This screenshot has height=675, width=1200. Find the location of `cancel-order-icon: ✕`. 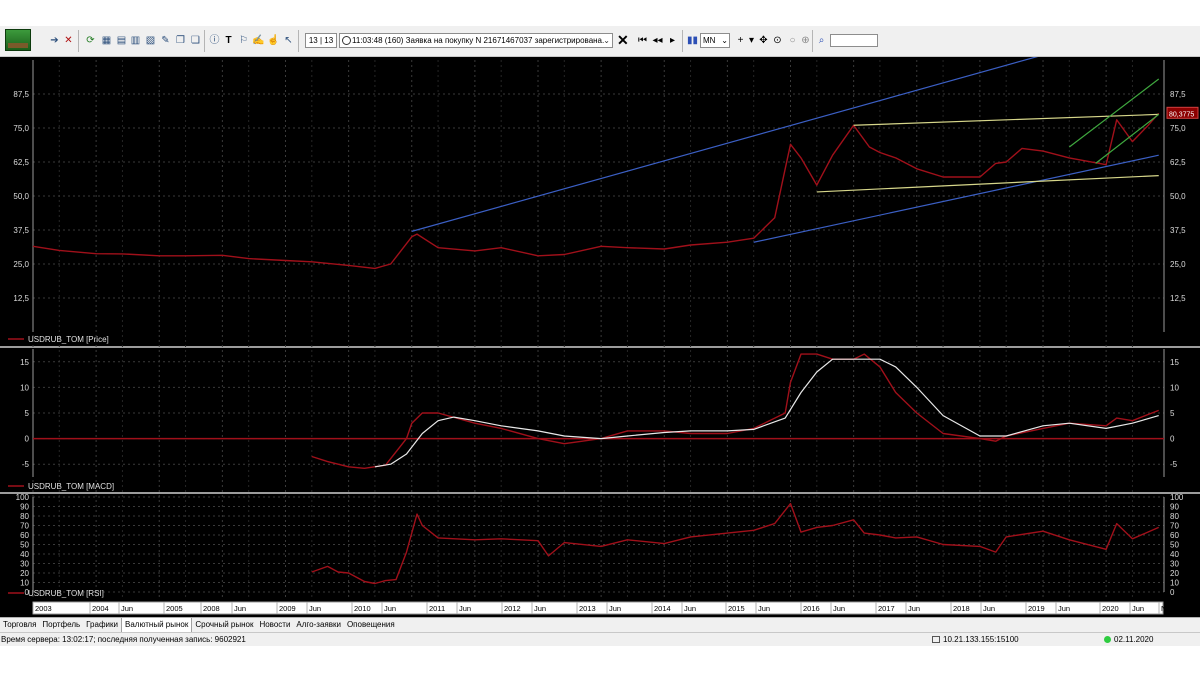

cancel-order-icon: ✕ is located at coordinates (68, 41).